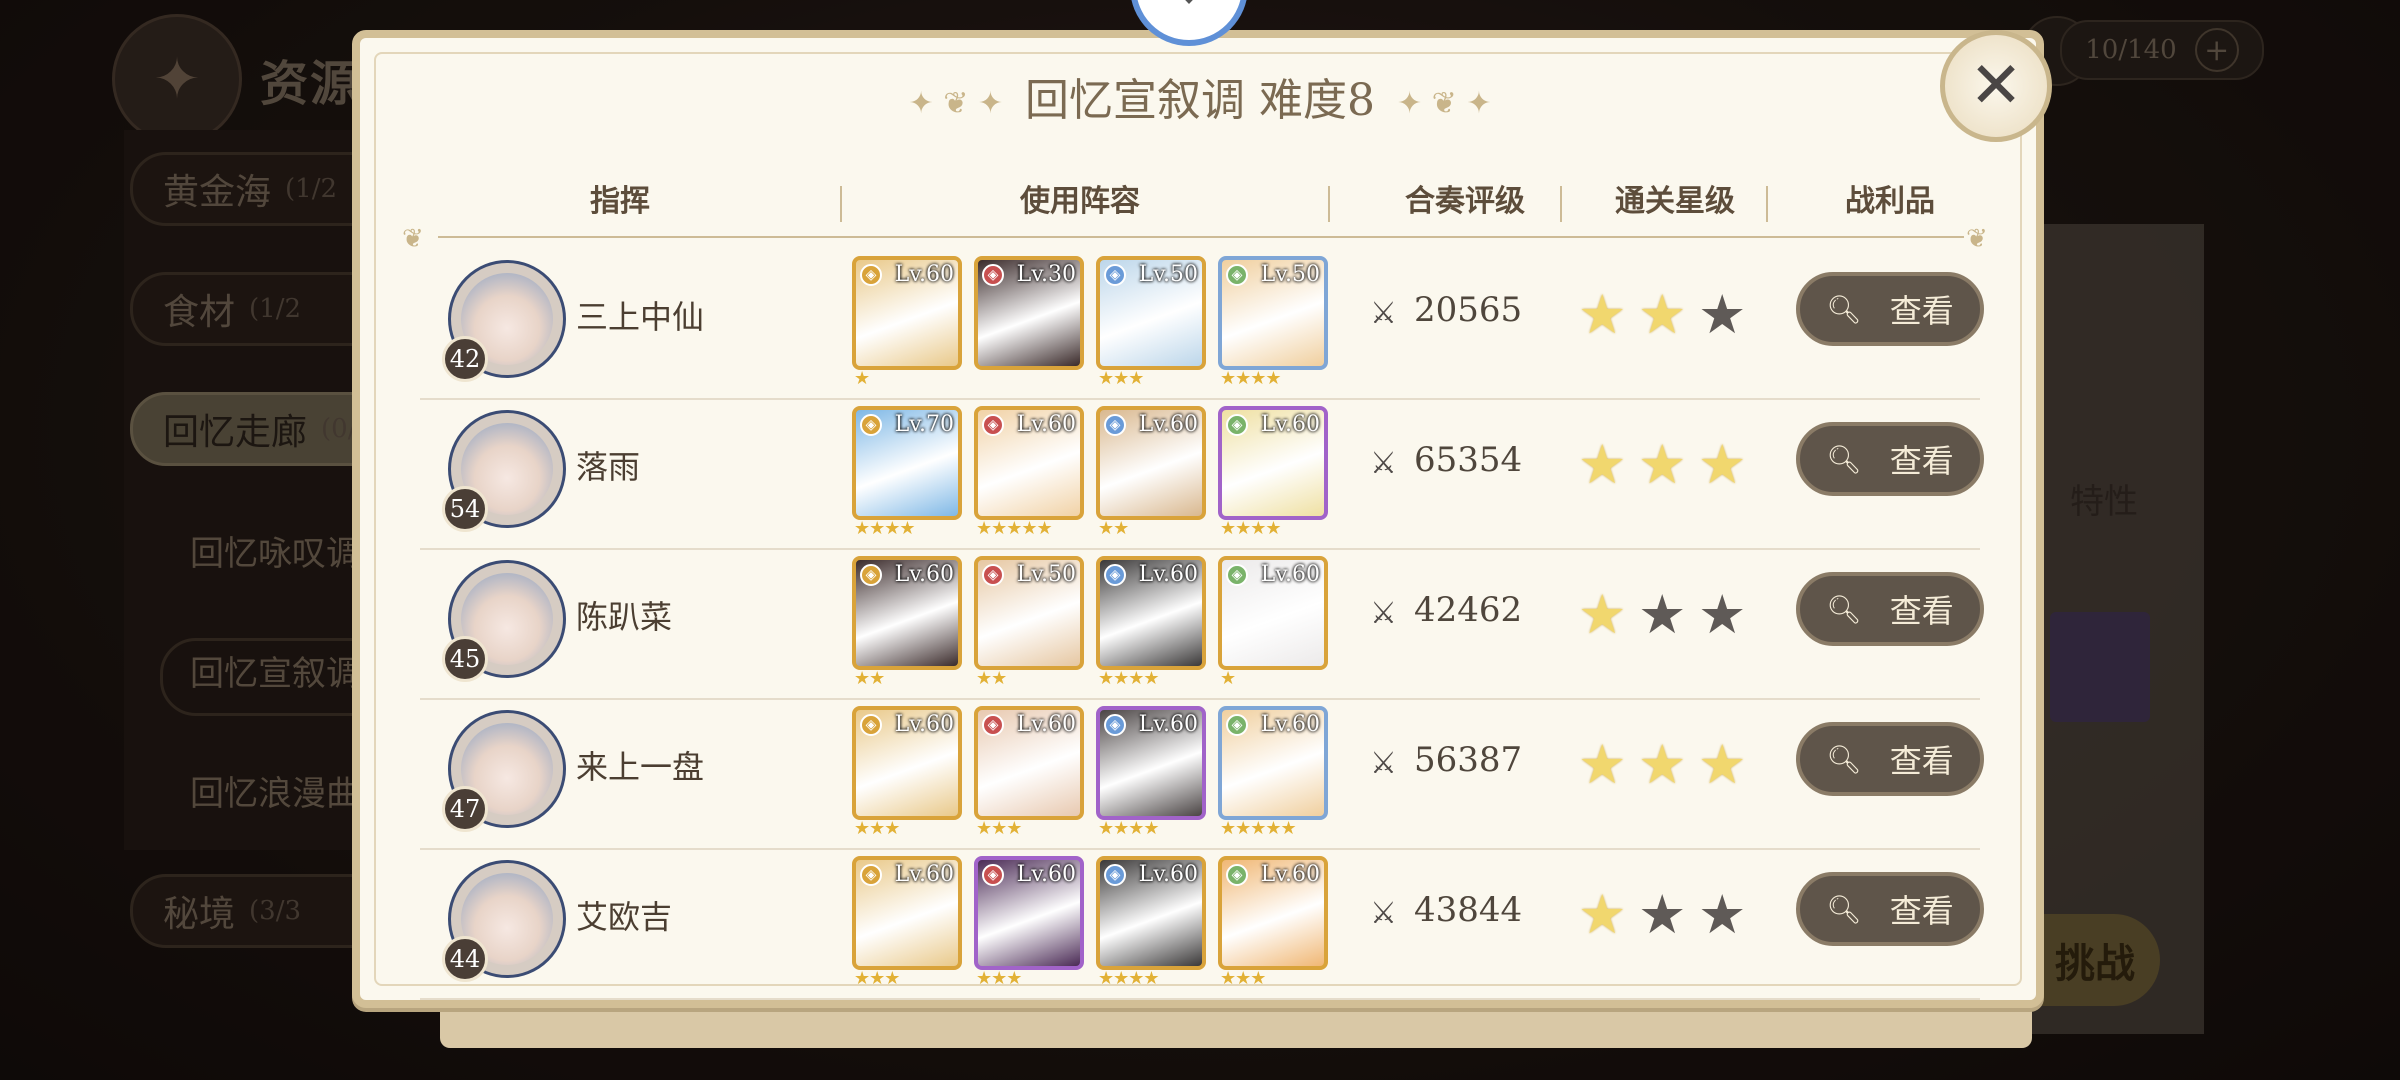 Image resolution: width=2400 pixels, height=1080 pixels. I want to click on ensemble-score: 56387, so click(1468, 760).